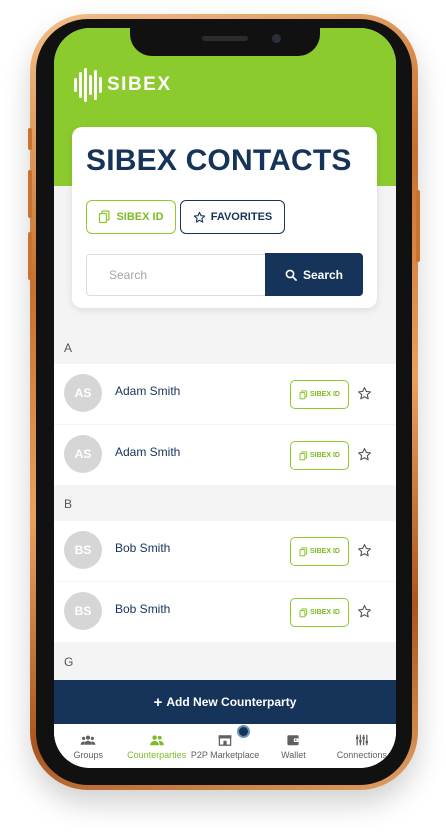 The width and height of the screenshot is (446, 837). I want to click on search-input, so click(176, 275).